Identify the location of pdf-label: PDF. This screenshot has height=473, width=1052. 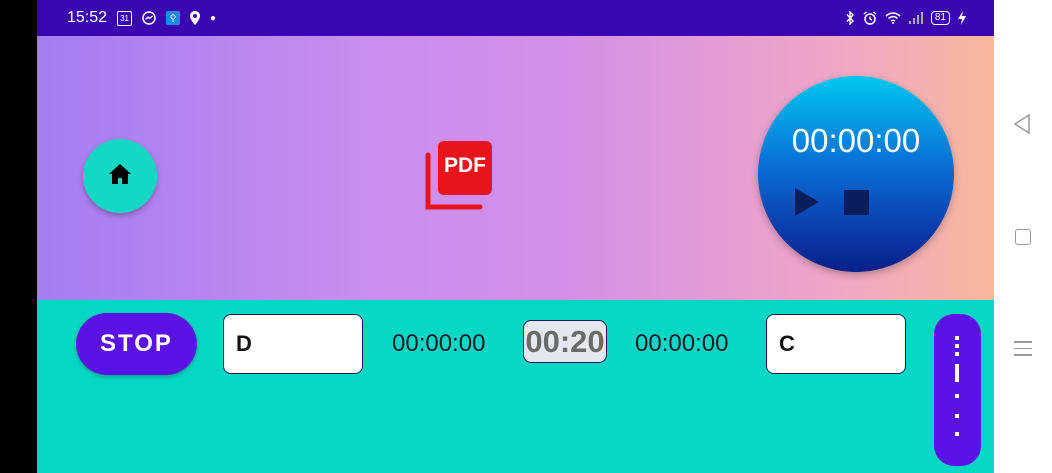
(465, 165).